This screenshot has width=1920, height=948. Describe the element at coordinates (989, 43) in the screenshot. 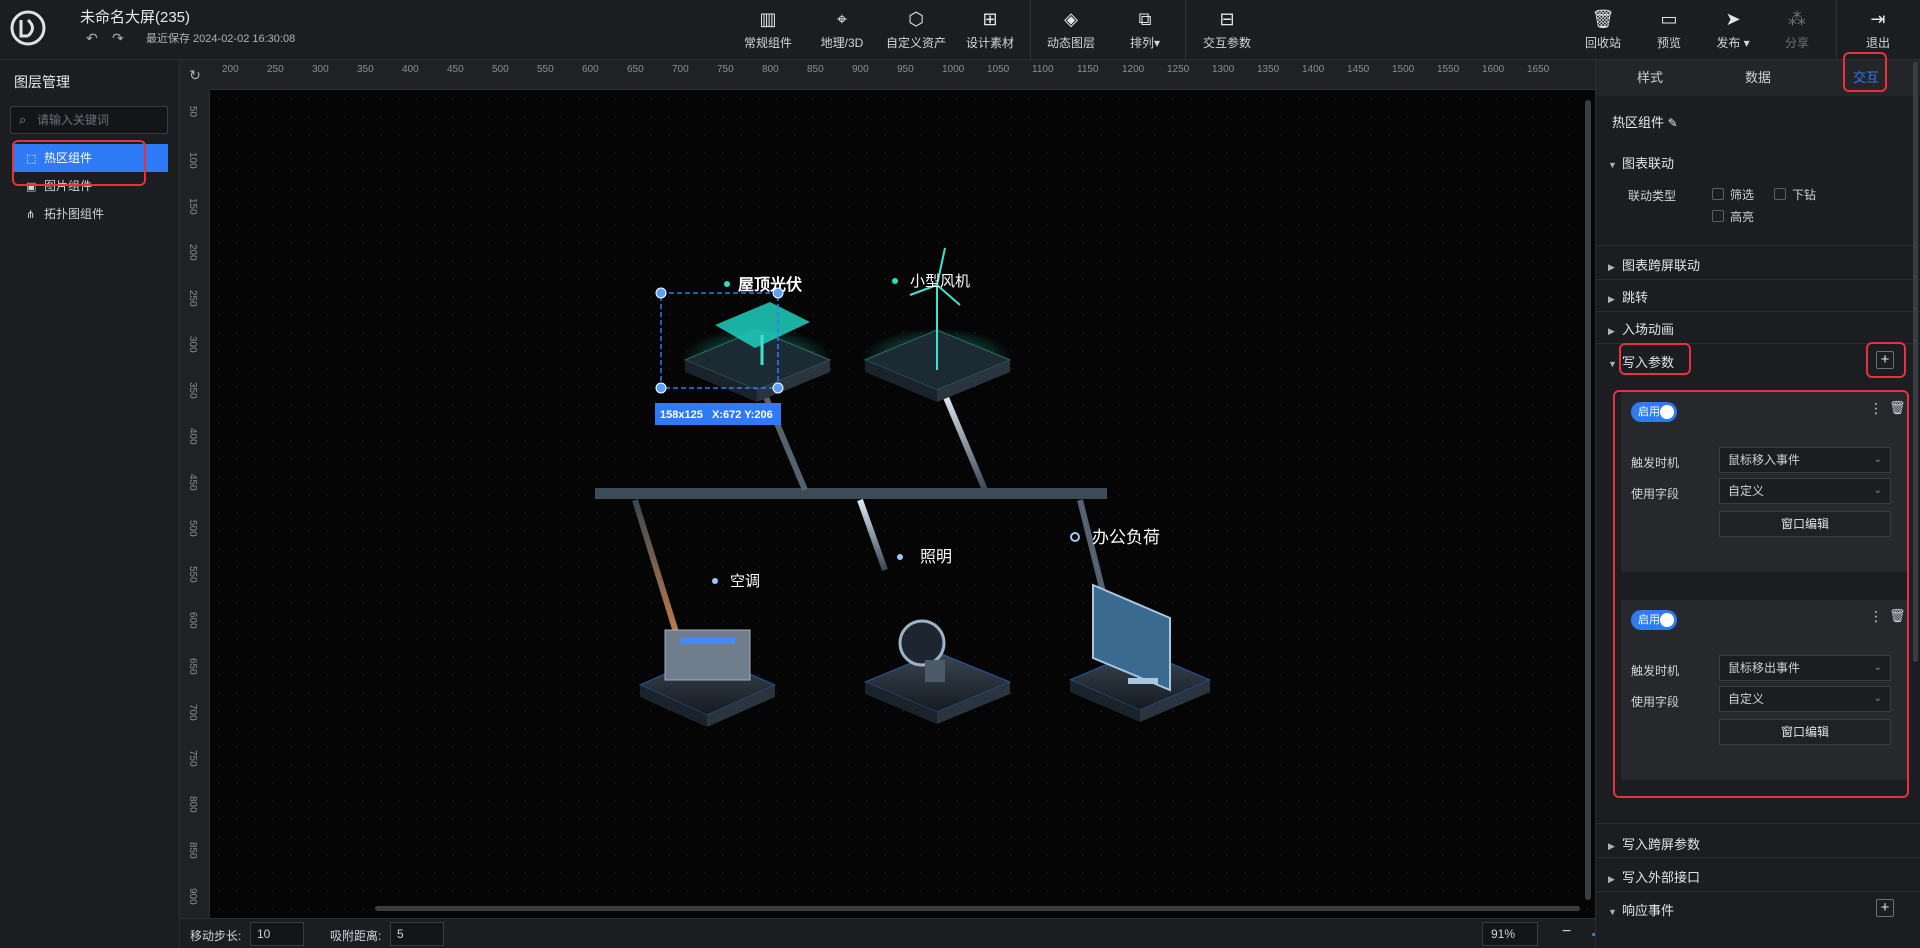

I see `toolbar-label: 设计素材` at that location.